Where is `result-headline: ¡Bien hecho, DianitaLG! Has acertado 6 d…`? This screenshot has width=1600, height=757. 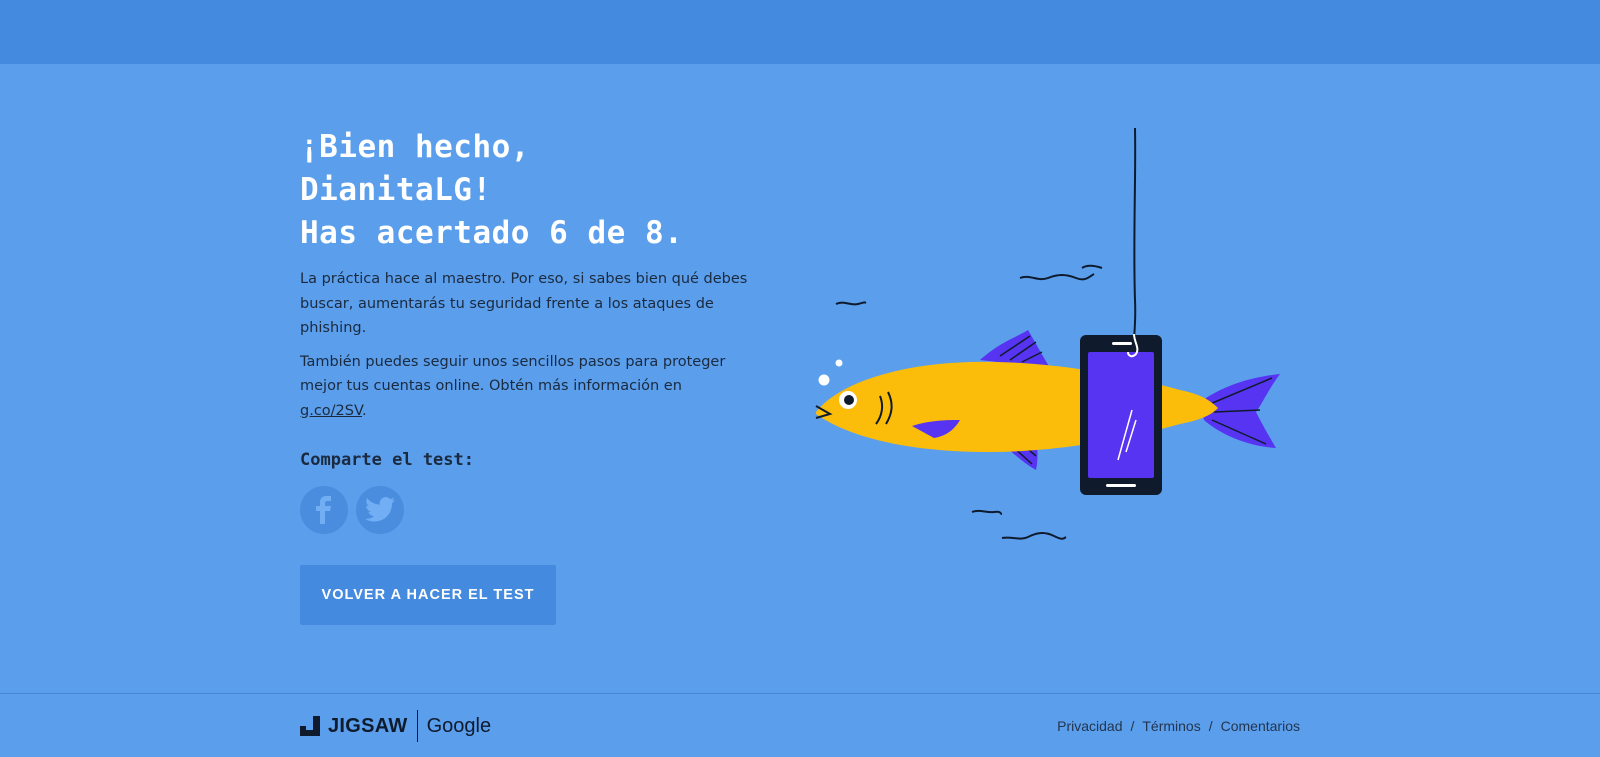
result-headline: ¡Bien hecho, DianitaLG! Has acertado 6 d… is located at coordinates (525, 190).